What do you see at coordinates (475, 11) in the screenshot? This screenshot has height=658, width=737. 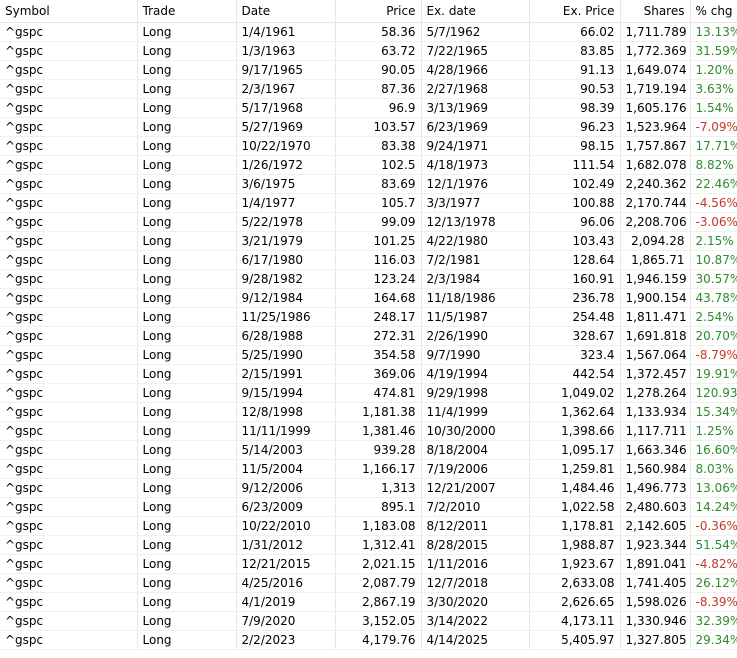 I see `column-header-ex-date: Ex. date` at bounding box center [475, 11].